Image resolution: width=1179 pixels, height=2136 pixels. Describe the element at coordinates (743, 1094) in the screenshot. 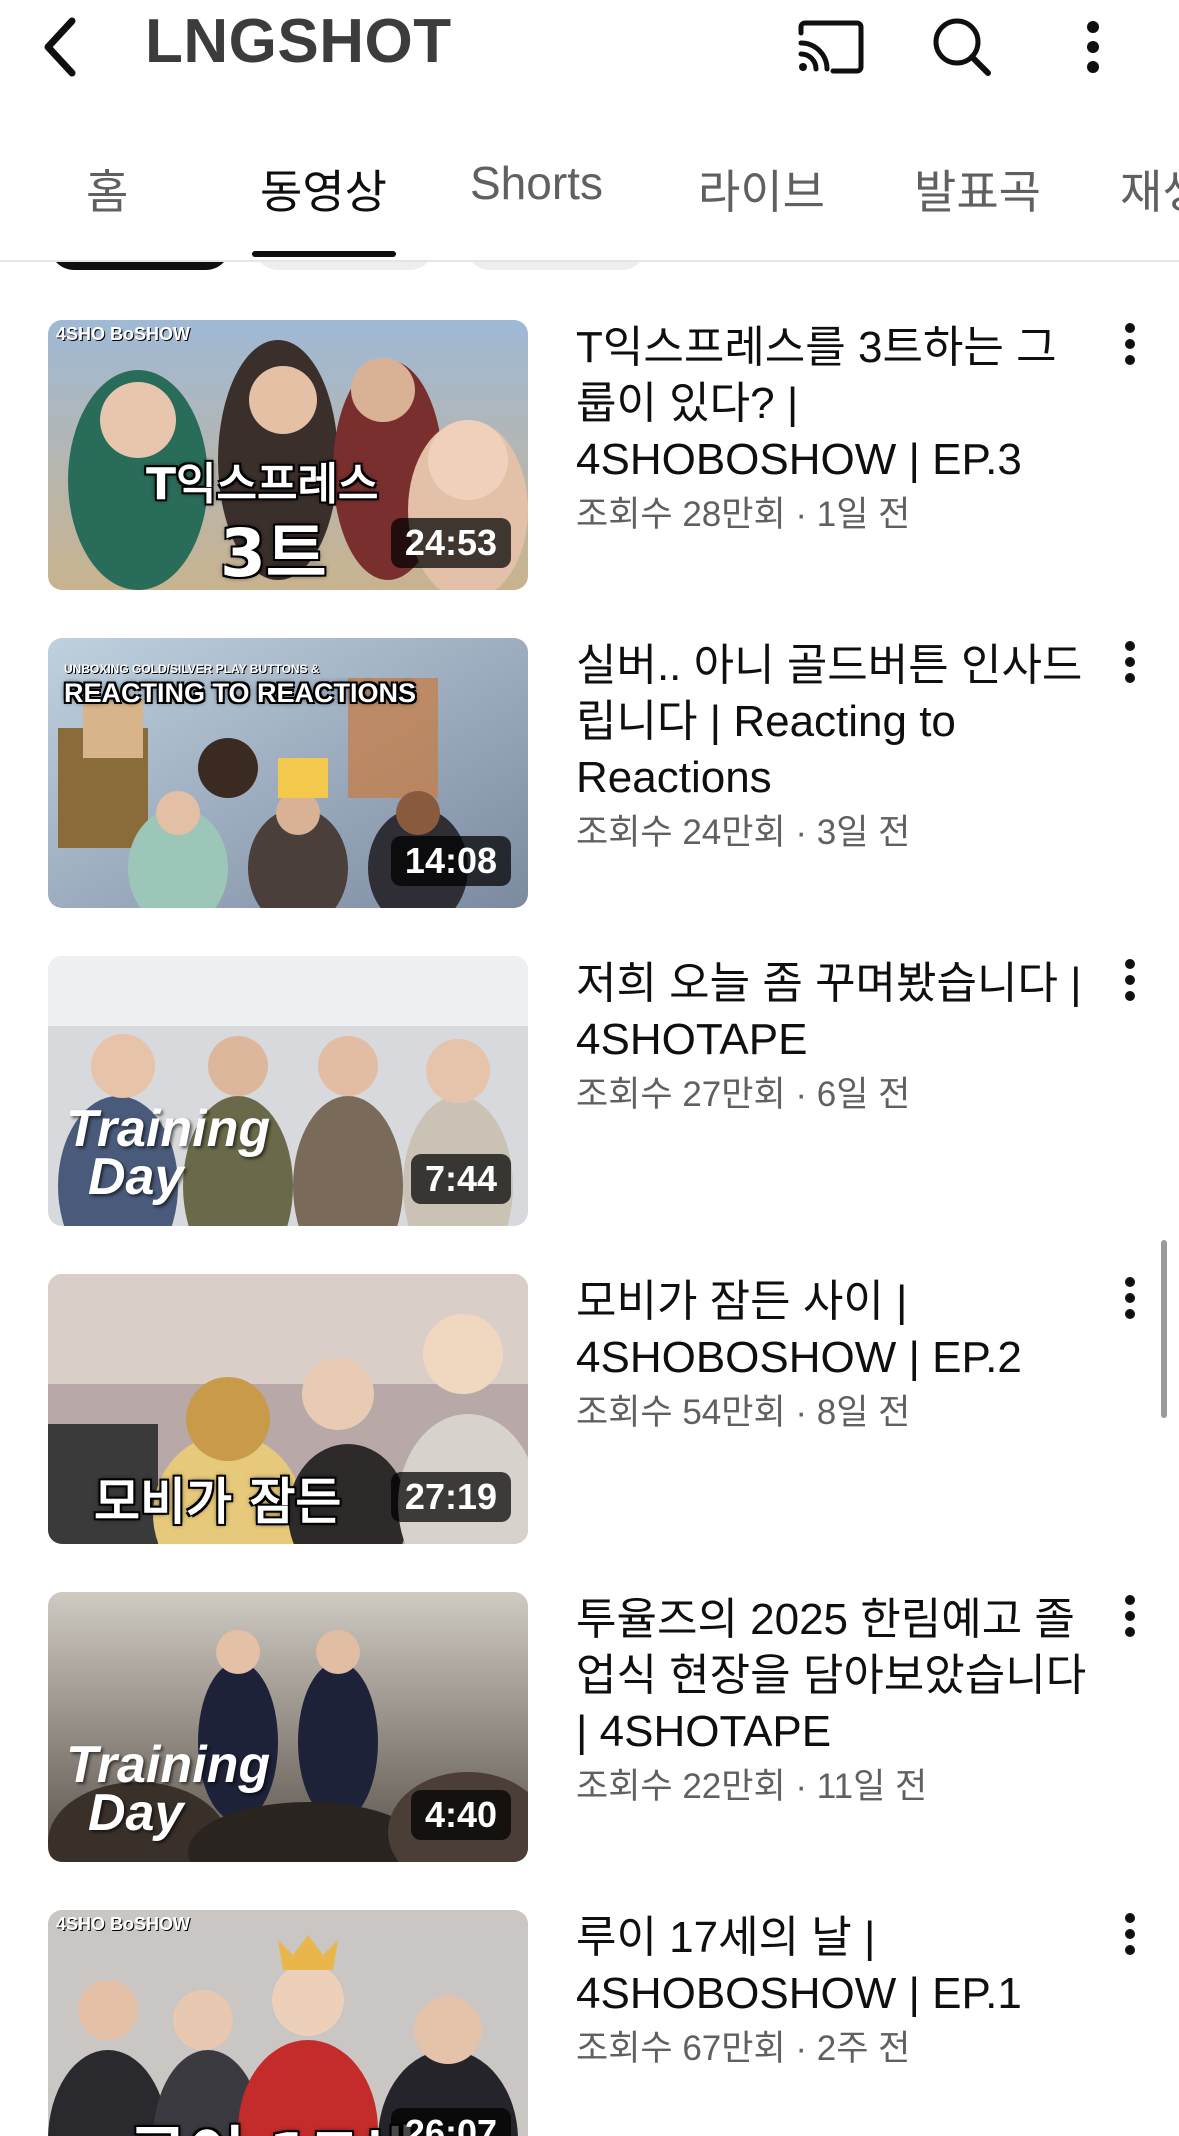

I see `video-meta: 조회수 27만회 · 6일 전` at that location.